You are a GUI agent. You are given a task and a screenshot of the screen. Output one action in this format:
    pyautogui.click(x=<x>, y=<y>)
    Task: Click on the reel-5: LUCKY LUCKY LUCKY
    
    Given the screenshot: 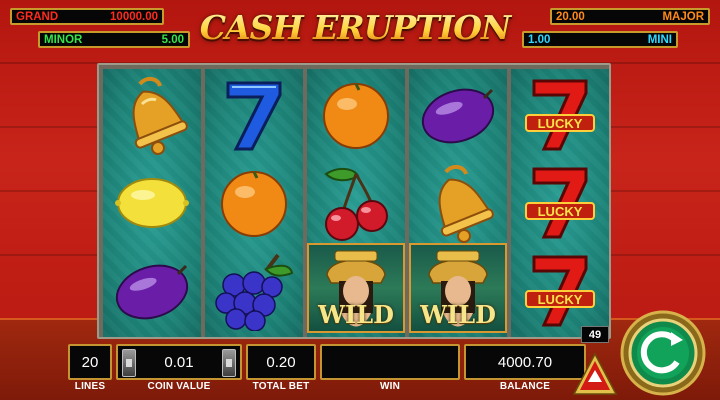 What is the action you would take?
    pyautogui.click(x=560, y=203)
    